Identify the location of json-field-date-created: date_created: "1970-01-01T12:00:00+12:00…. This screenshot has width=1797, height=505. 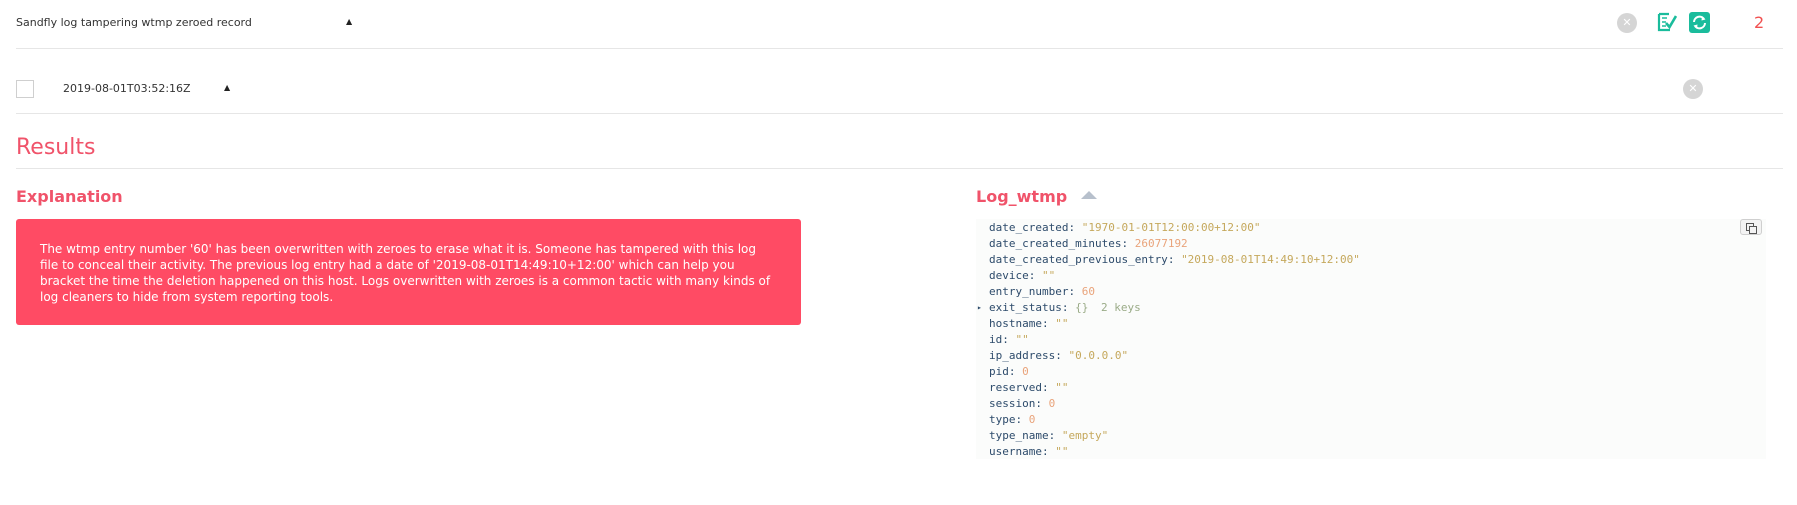
(1125, 227).